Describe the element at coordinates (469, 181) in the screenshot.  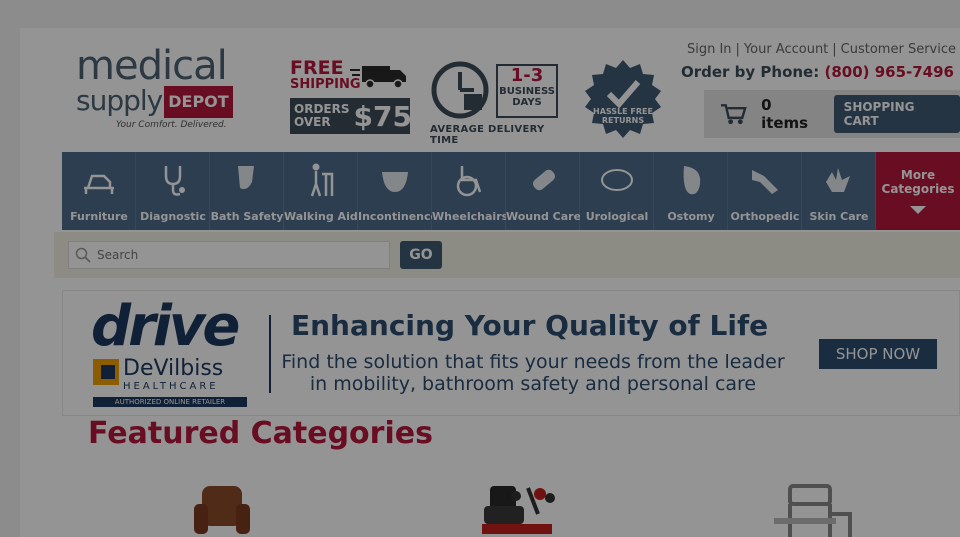
I see `wheelchair-icon` at that location.